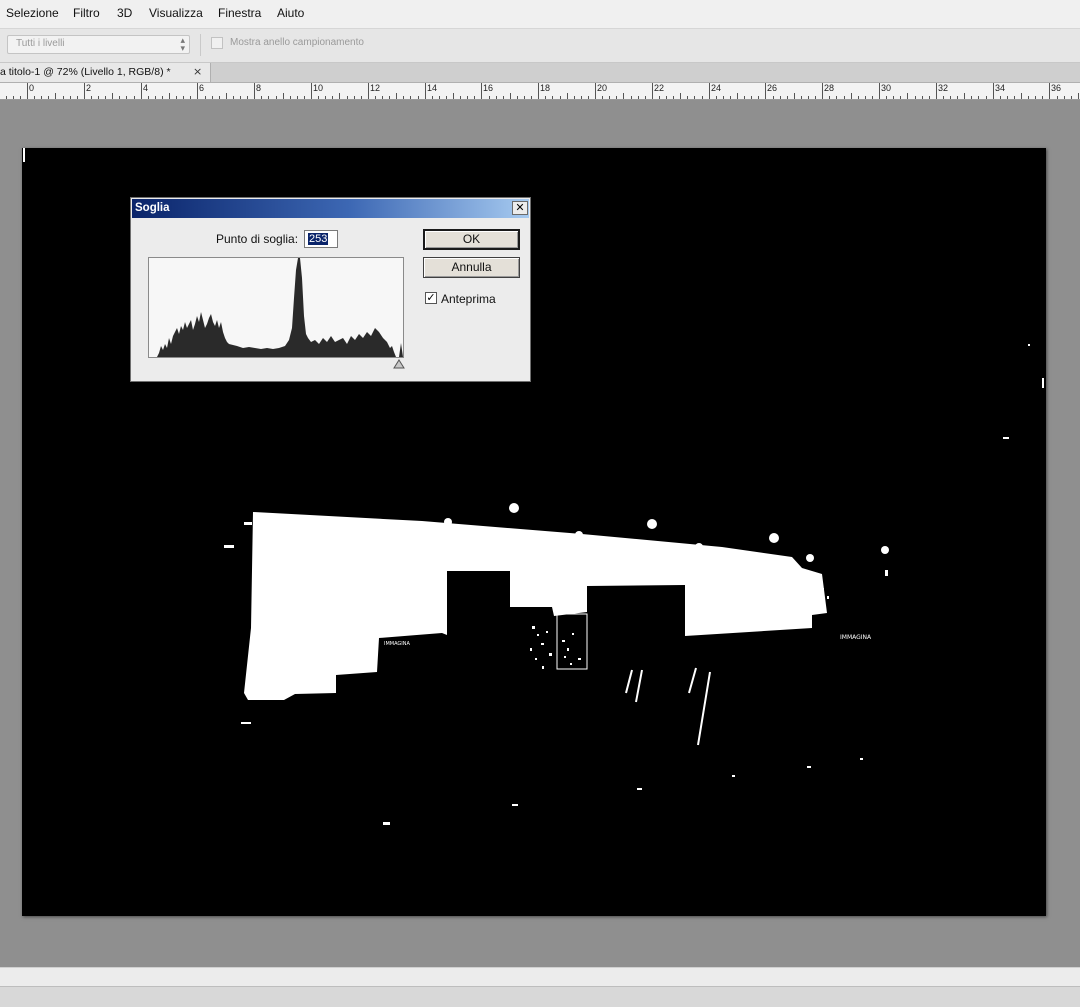  I want to click on menu-selezione: Selezione, so click(32, 13).